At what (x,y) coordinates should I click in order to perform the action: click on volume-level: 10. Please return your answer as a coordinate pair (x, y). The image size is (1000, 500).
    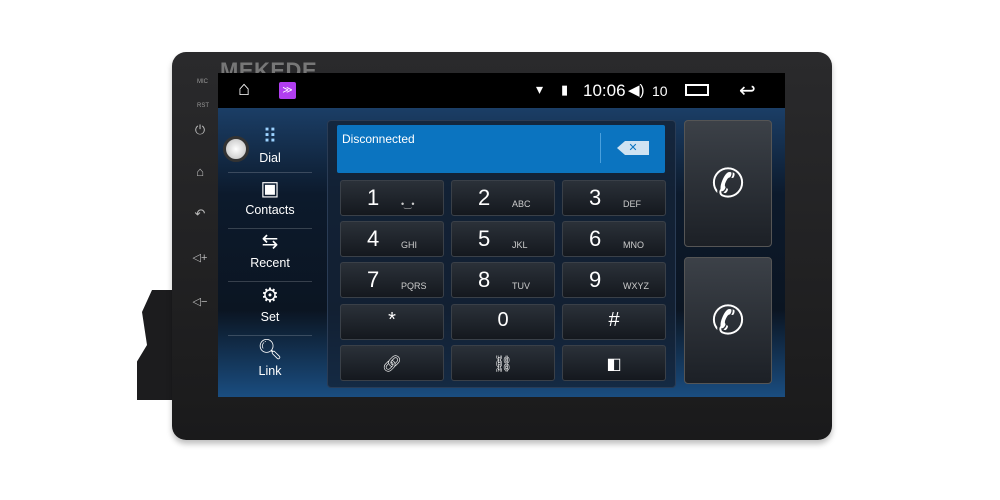
    Looking at the image, I should click on (660, 91).